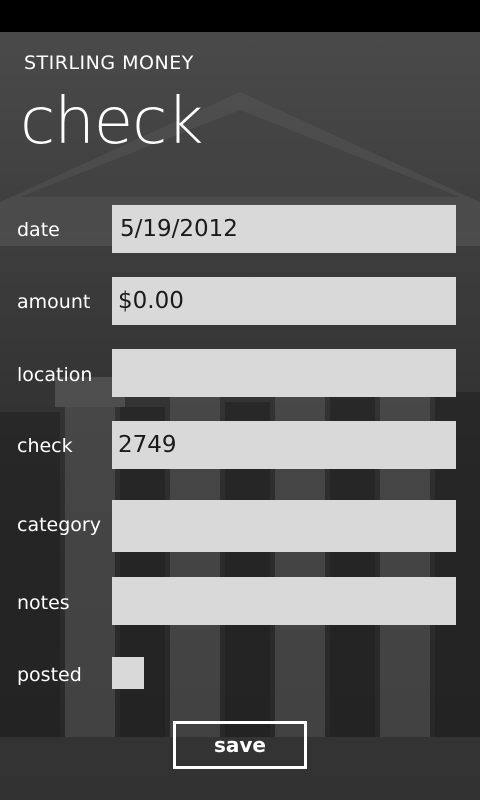 This screenshot has width=480, height=800. I want to click on status-bar, so click(240, 16).